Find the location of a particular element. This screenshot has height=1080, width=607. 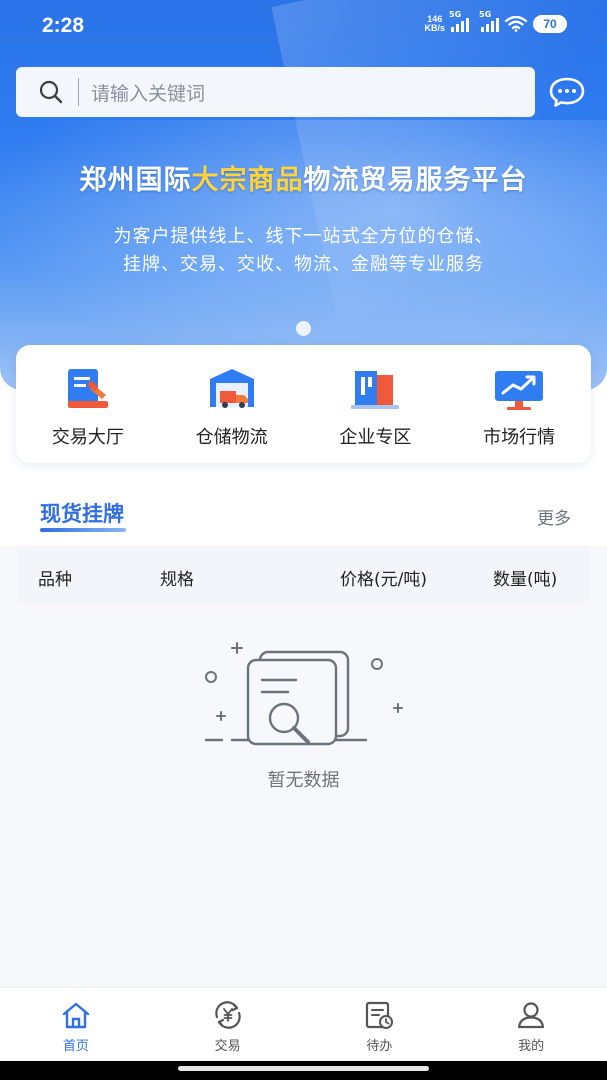

tab-label: 交易 is located at coordinates (227, 1046).